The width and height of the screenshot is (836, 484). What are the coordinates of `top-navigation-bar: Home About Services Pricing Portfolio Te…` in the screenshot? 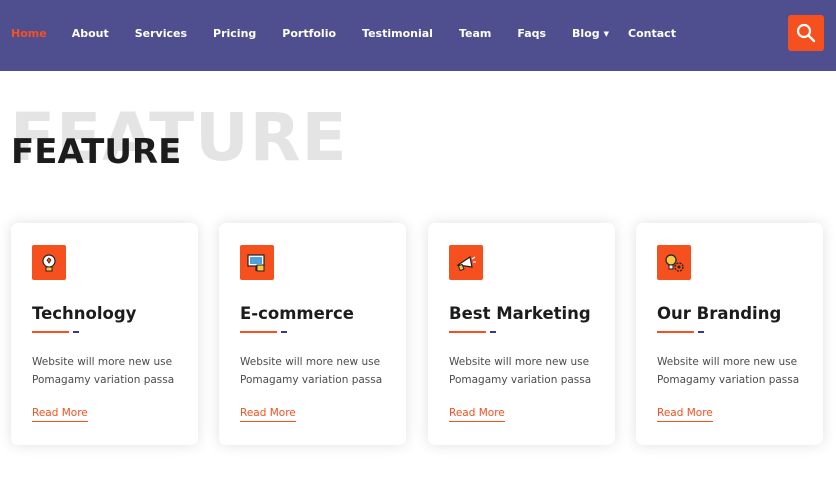 It's located at (418, 35).